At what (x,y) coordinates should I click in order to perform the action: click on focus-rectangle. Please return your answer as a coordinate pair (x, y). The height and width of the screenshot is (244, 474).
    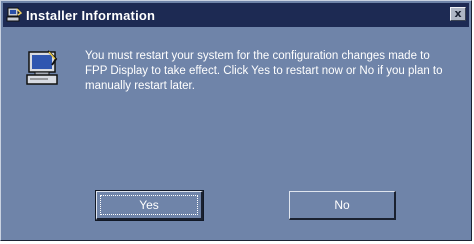
    Looking at the image, I should click on (149, 205).